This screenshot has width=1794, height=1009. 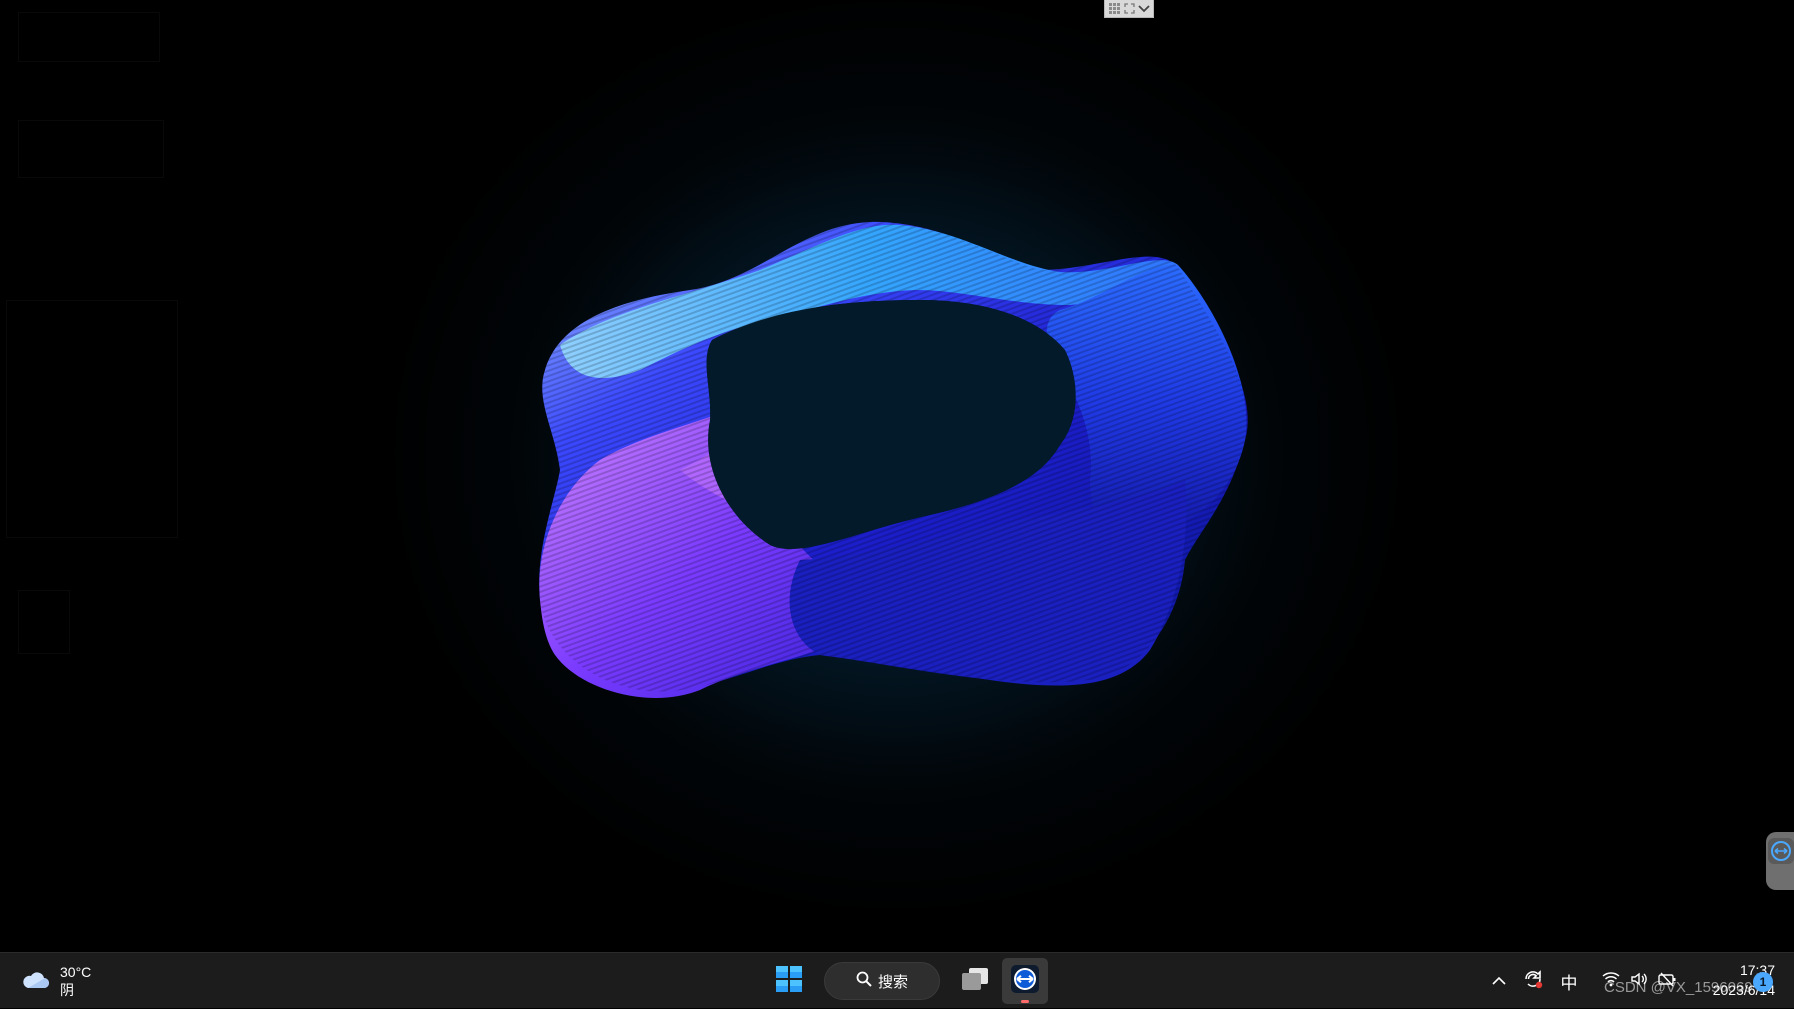 I want to click on start-button, so click(x=789, y=981).